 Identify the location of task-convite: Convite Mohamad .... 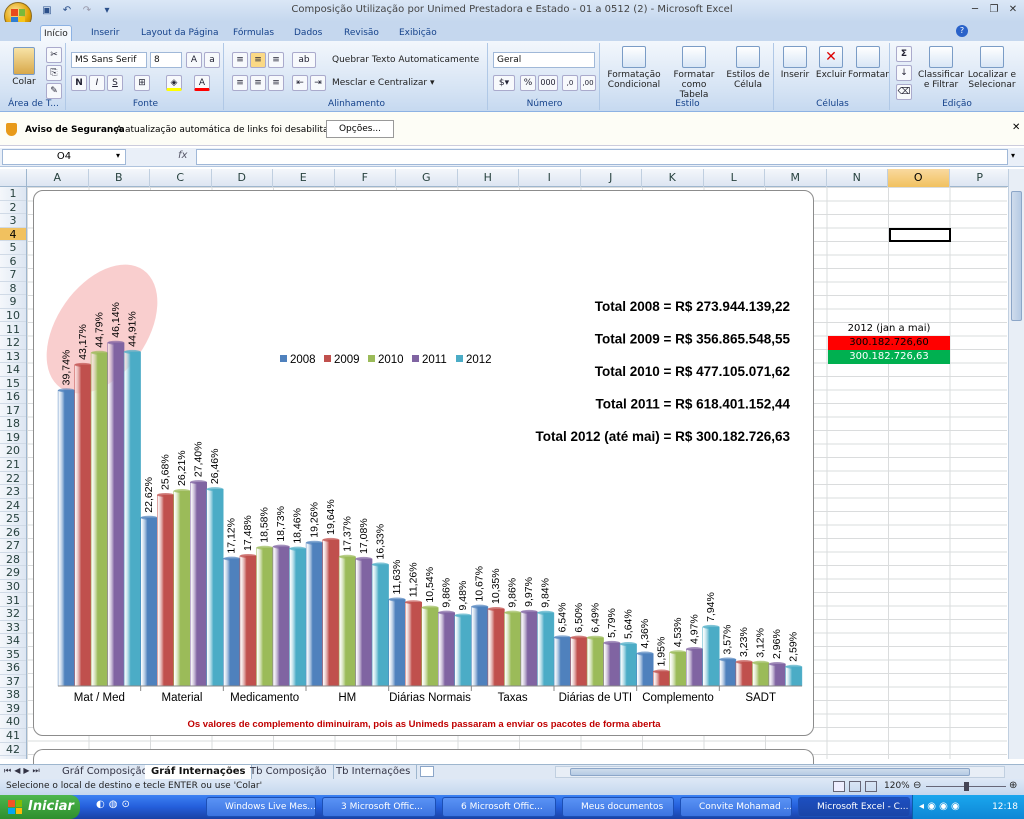
(736, 807).